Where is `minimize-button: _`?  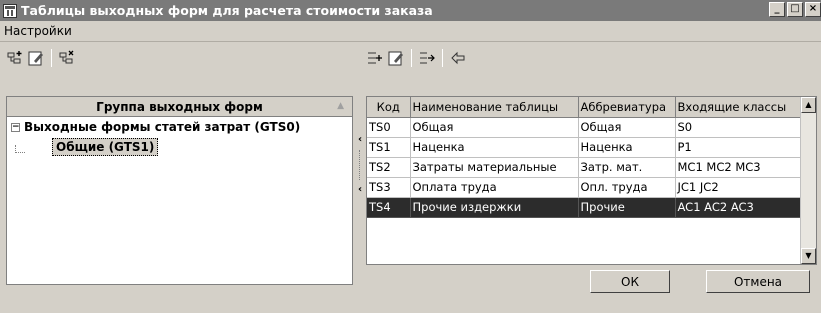
minimize-button: _ is located at coordinates (777, 9).